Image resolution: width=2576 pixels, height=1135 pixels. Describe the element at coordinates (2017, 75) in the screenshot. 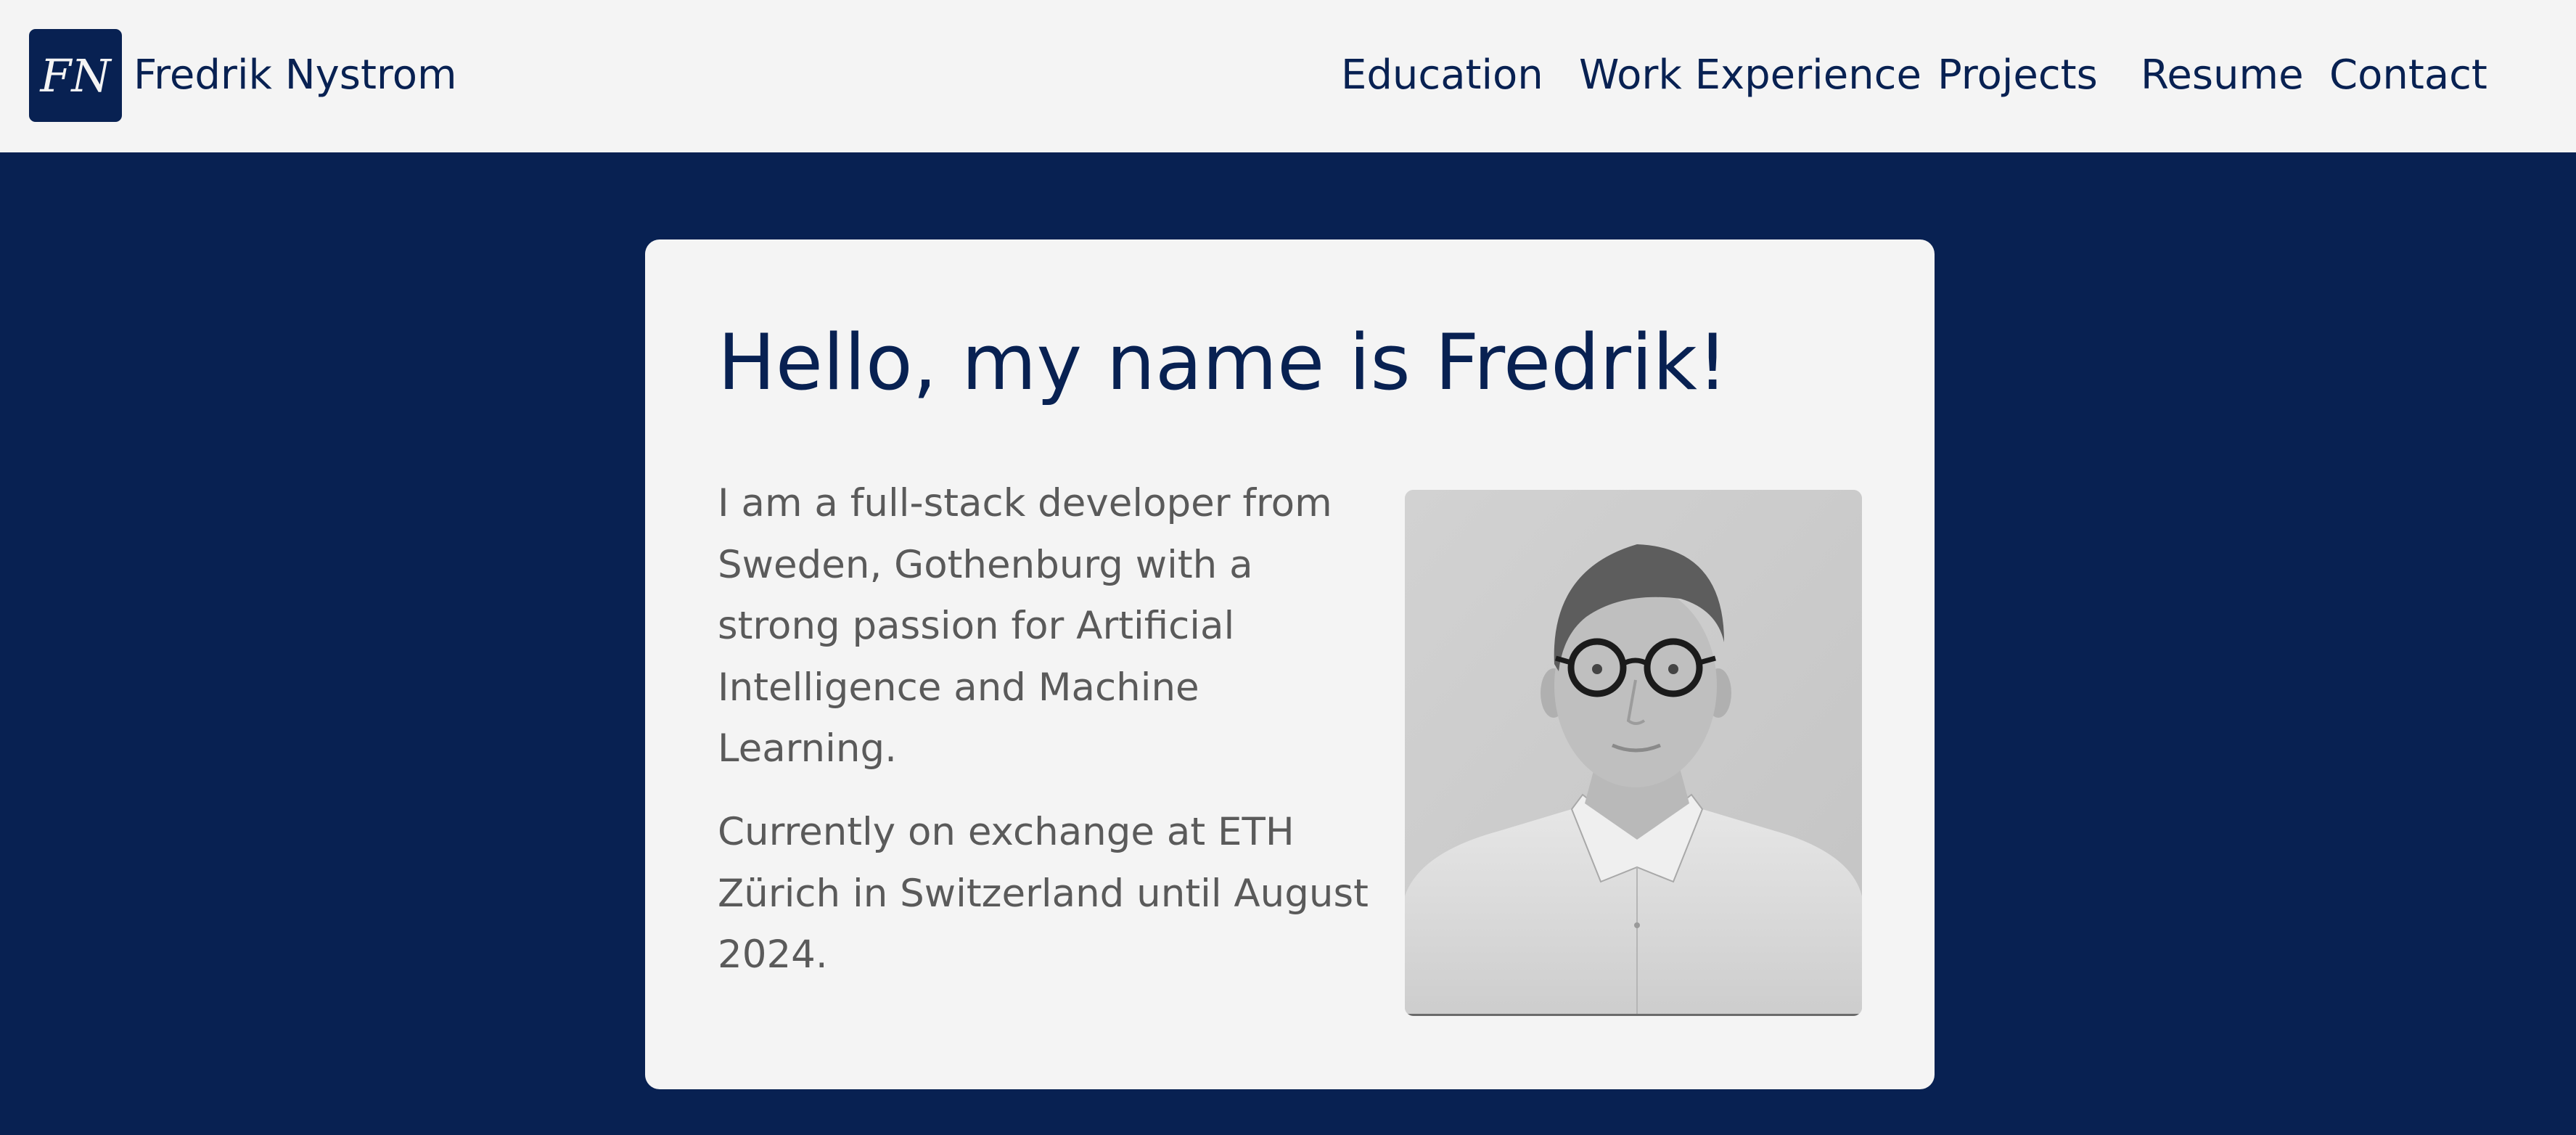

I see `nav-link-projects: Projects` at that location.